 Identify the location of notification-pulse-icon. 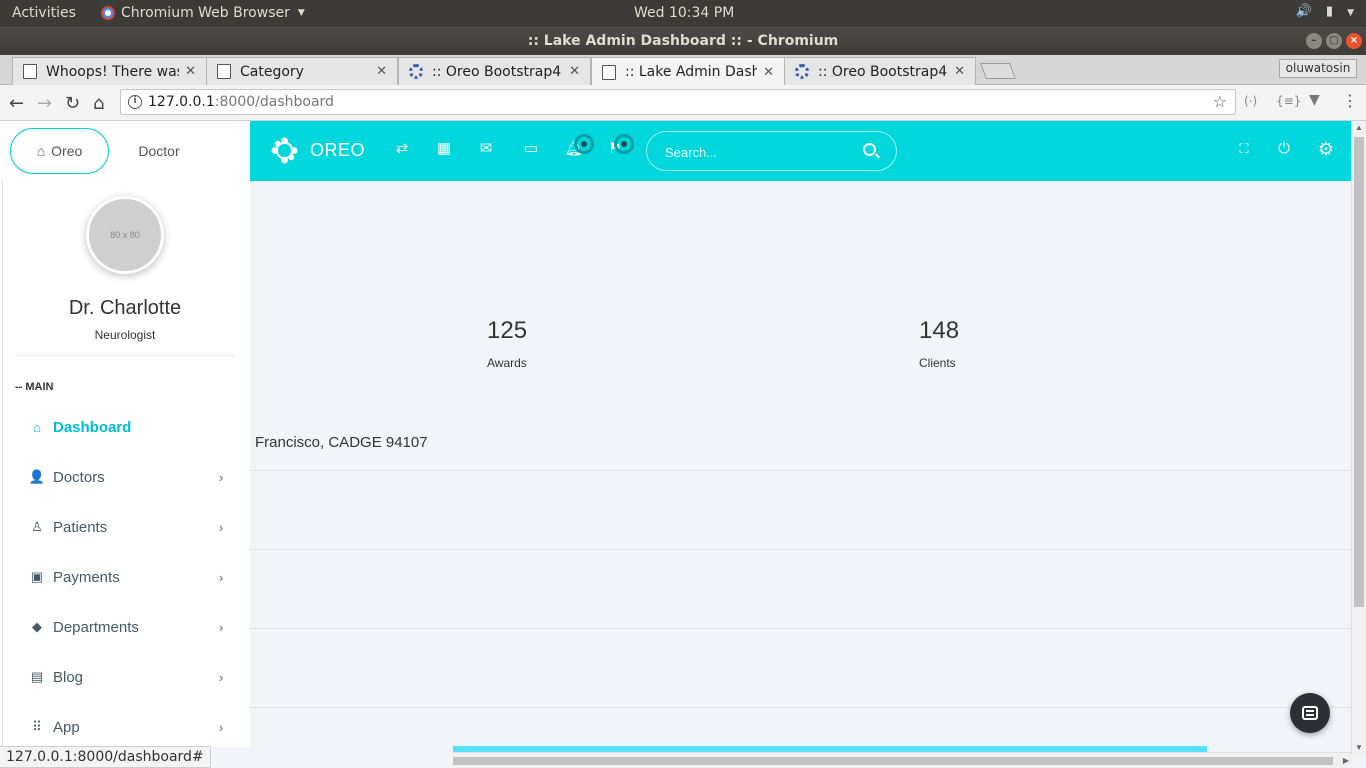
(624, 144).